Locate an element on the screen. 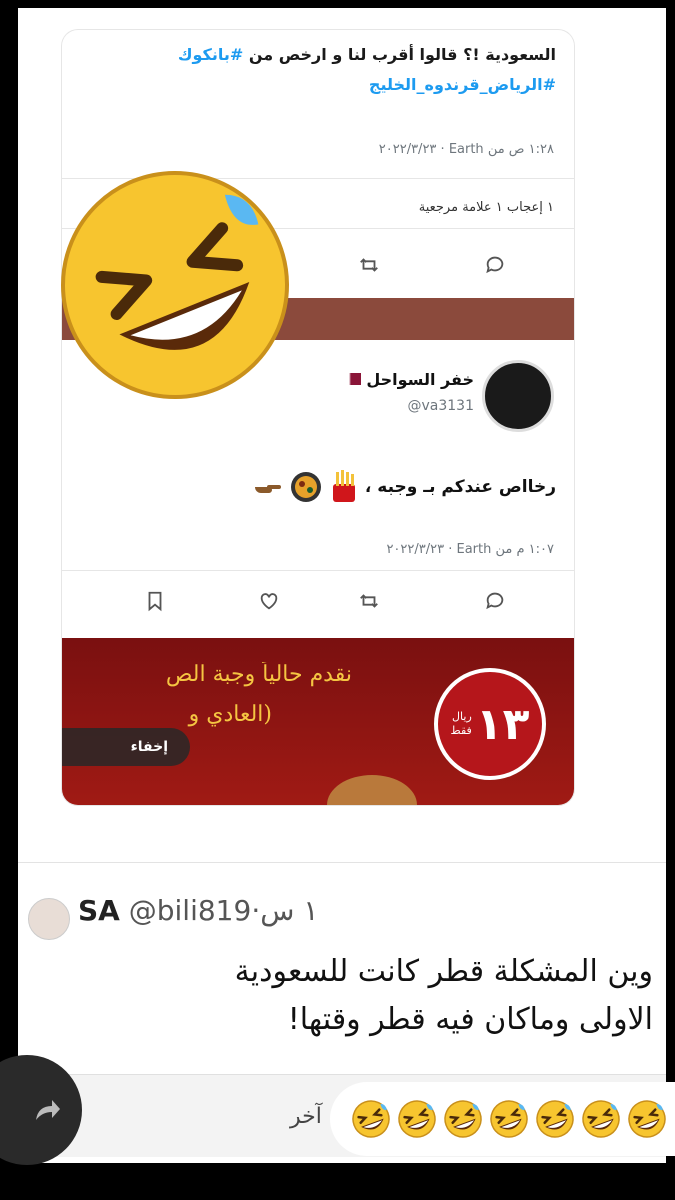 This screenshot has width=675, height=1200. reply-line-2: الاولى وماكان فيه قطر وقتها! is located at coordinates (470, 1019).